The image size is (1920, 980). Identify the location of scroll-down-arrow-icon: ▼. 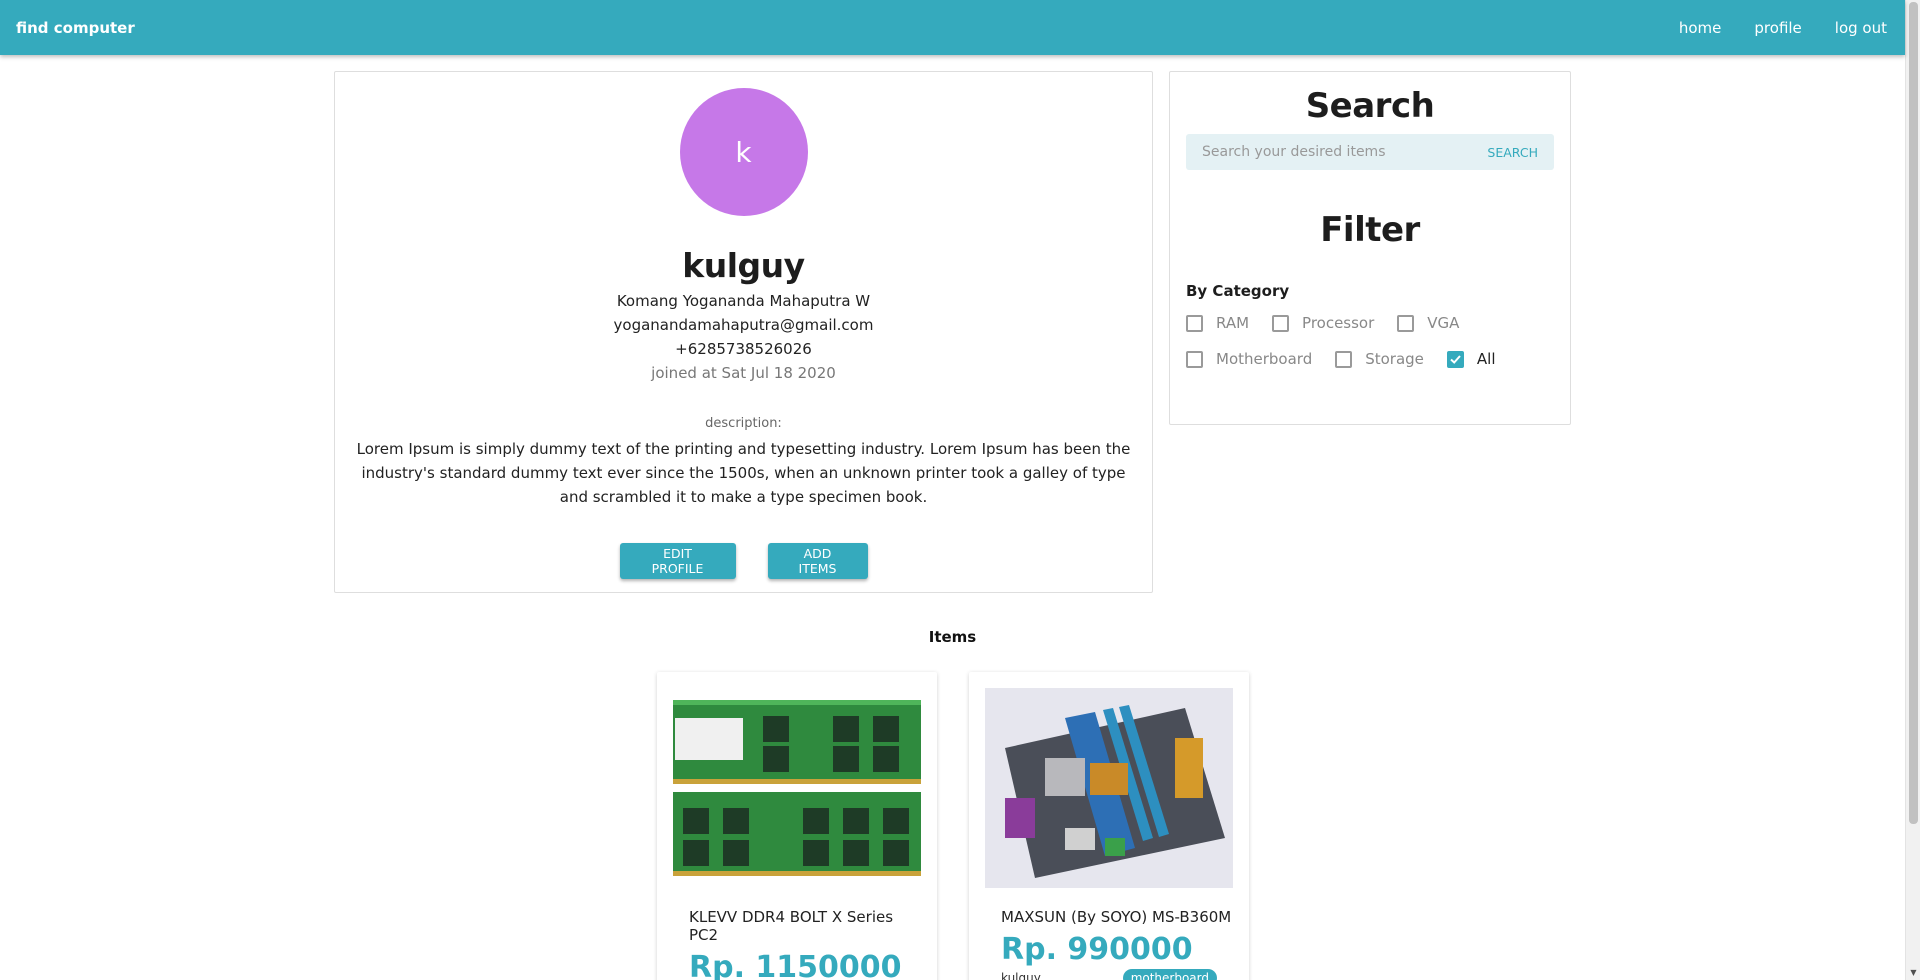
(1913, 973).